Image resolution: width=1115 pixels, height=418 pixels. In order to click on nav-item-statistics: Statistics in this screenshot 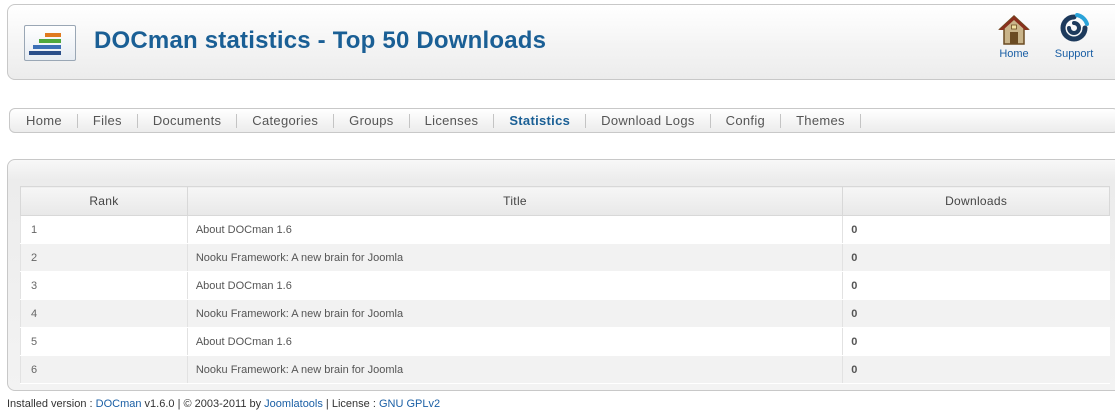, I will do `click(540, 120)`.